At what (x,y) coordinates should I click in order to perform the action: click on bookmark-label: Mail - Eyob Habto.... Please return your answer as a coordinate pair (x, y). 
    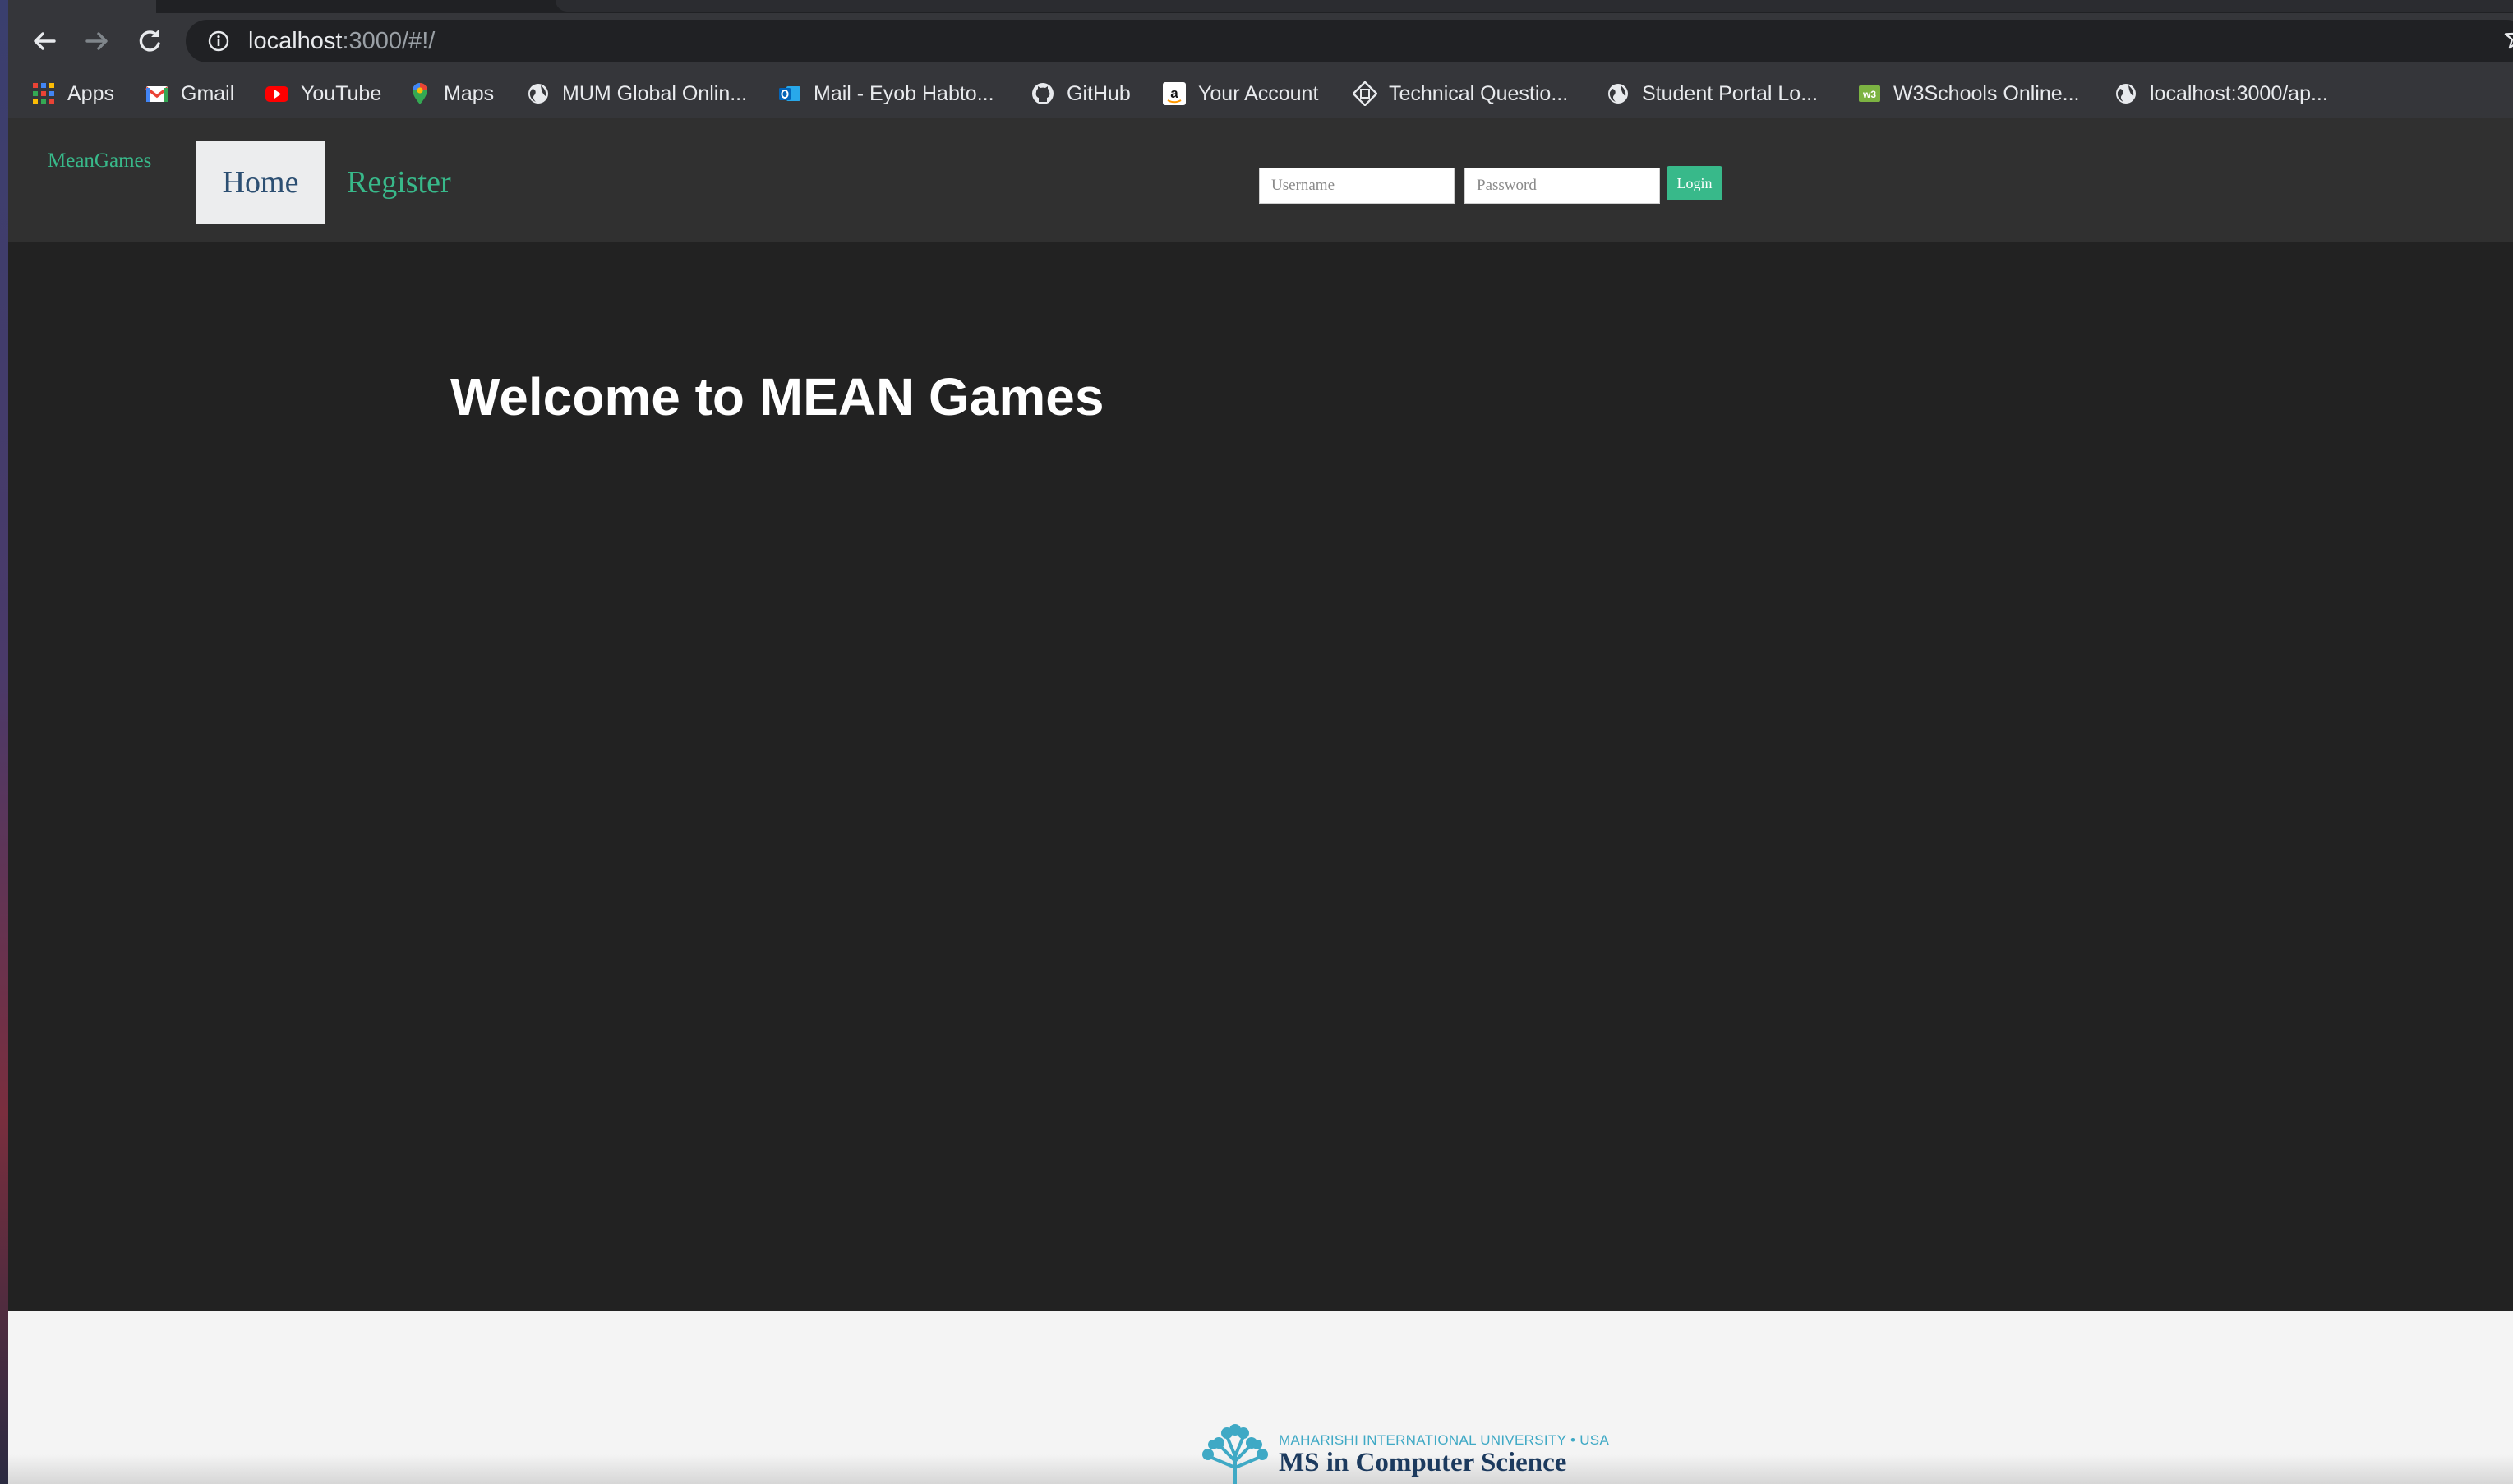
    Looking at the image, I should click on (904, 93).